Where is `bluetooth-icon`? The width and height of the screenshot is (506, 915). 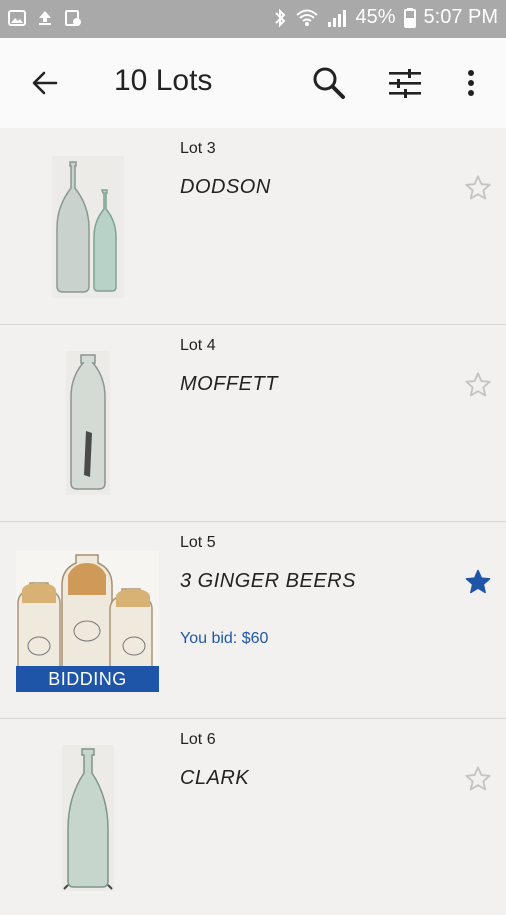 bluetooth-icon is located at coordinates (280, 17).